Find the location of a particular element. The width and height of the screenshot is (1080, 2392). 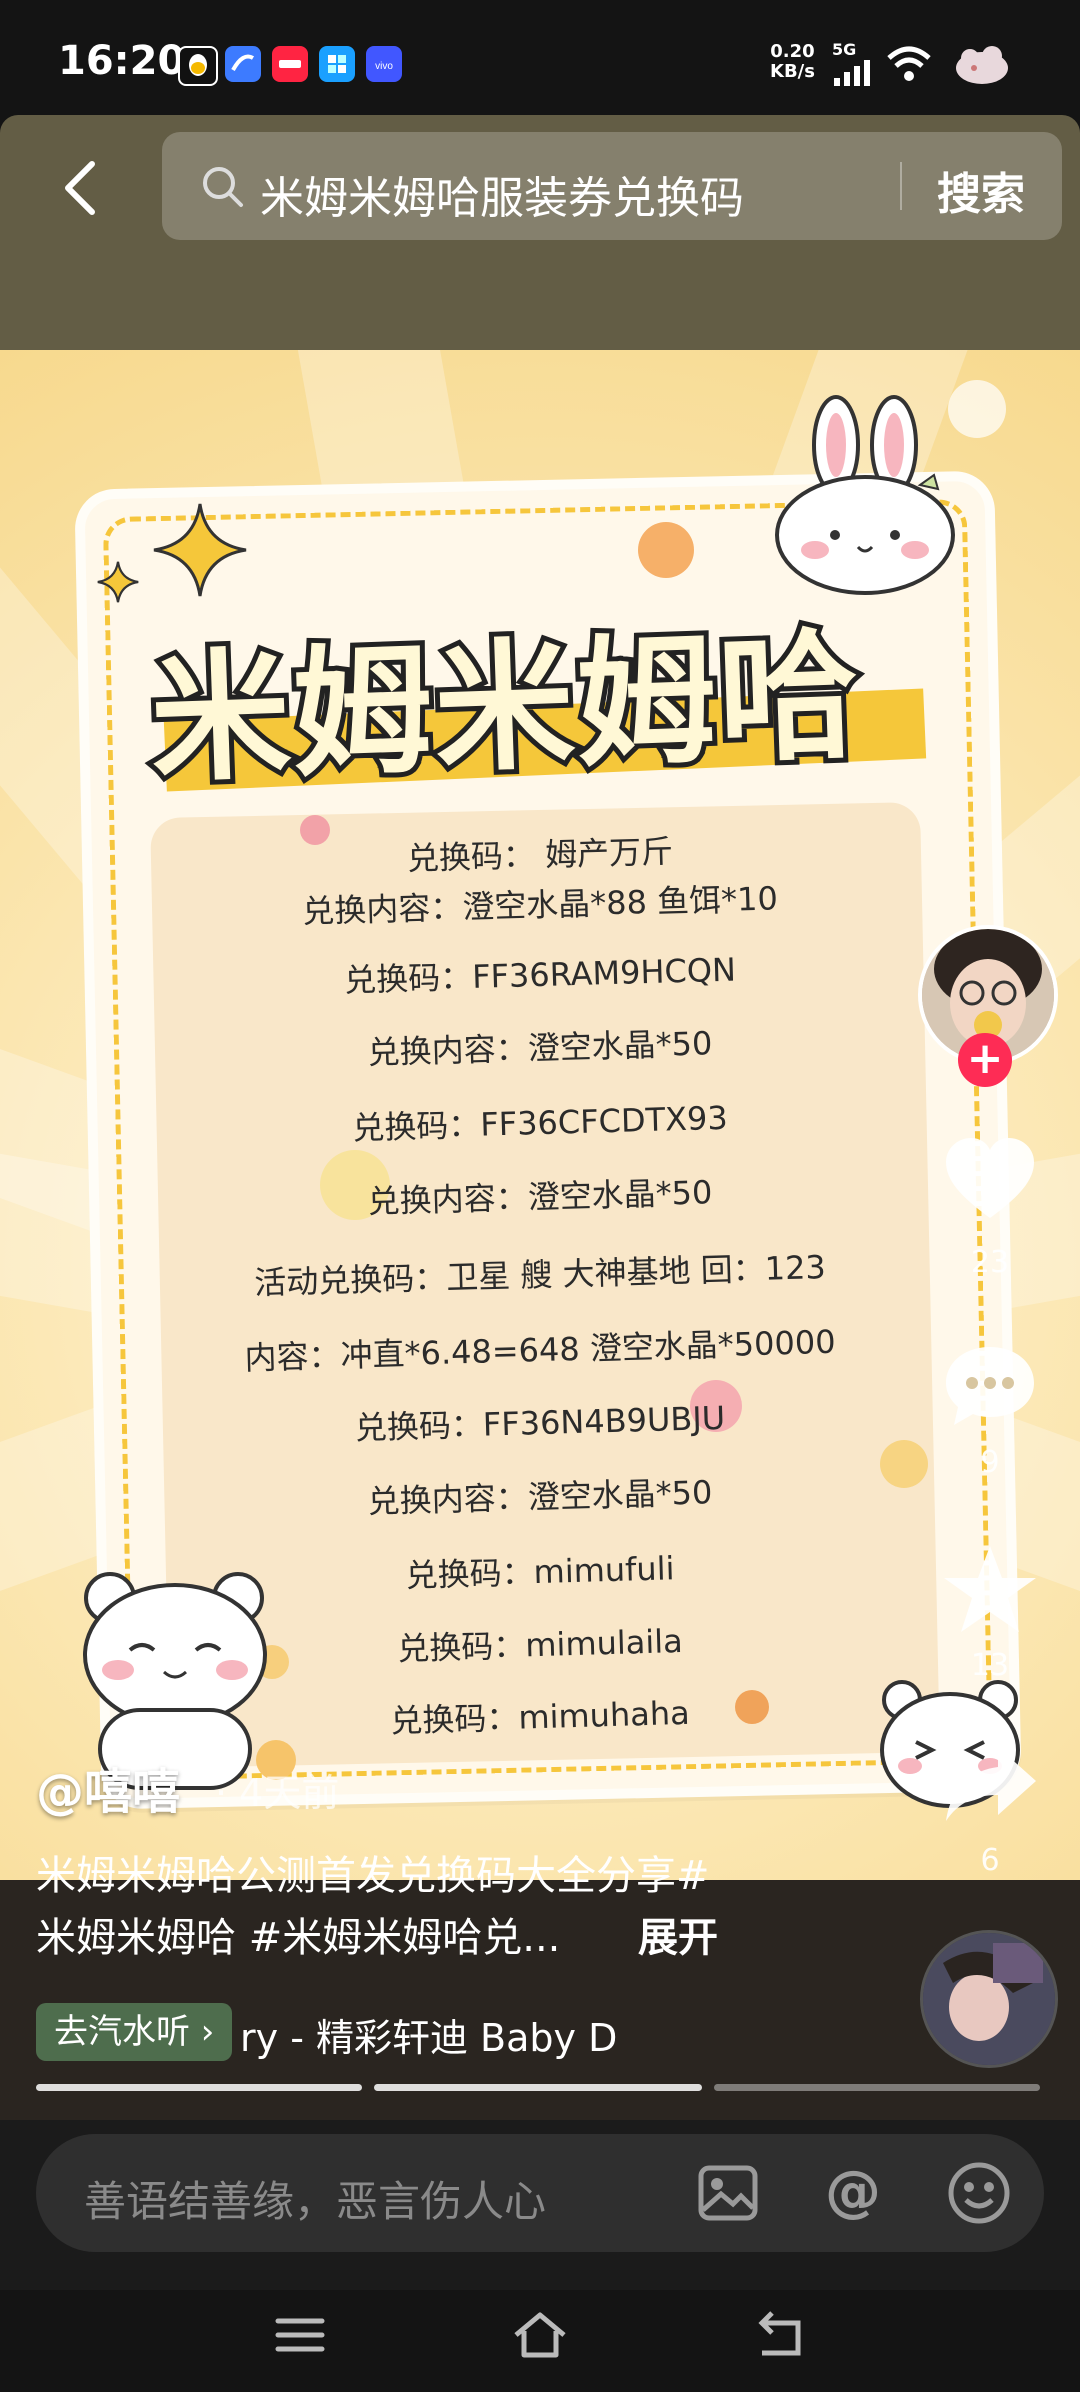

mention-icon: @ is located at coordinates (853, 2193).